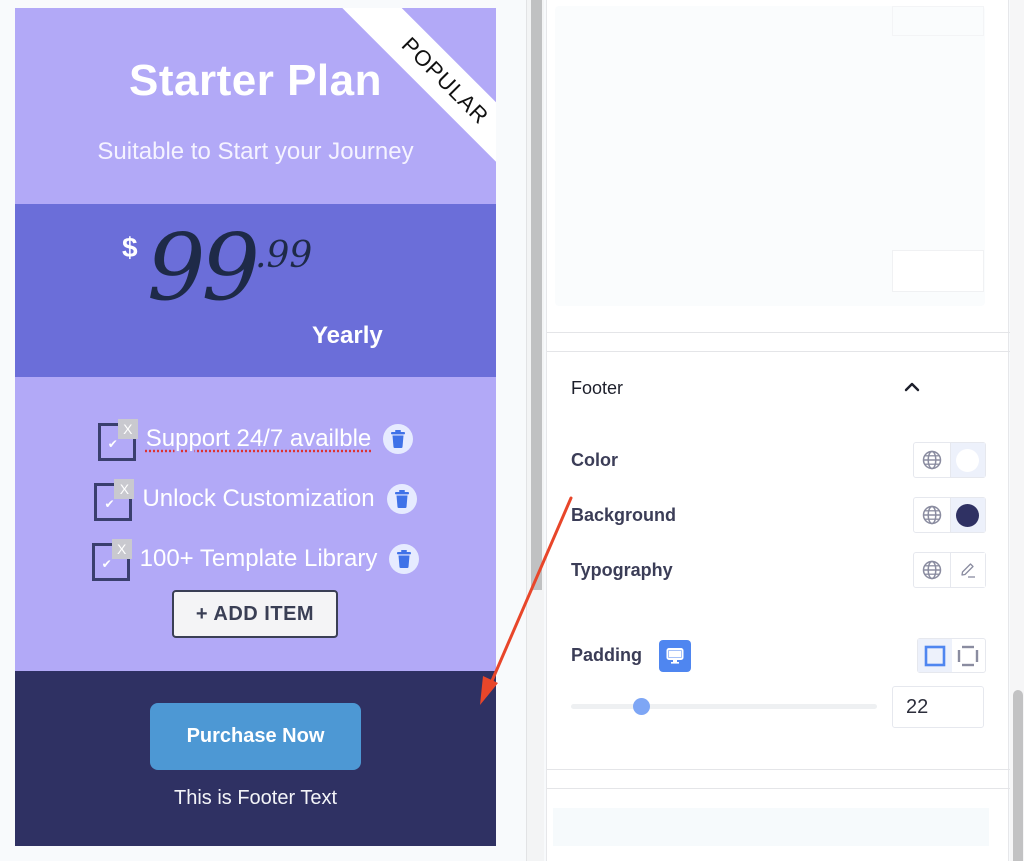 This screenshot has width=1024, height=861. I want to click on purchase-now-button: Purchase Now, so click(255, 736).